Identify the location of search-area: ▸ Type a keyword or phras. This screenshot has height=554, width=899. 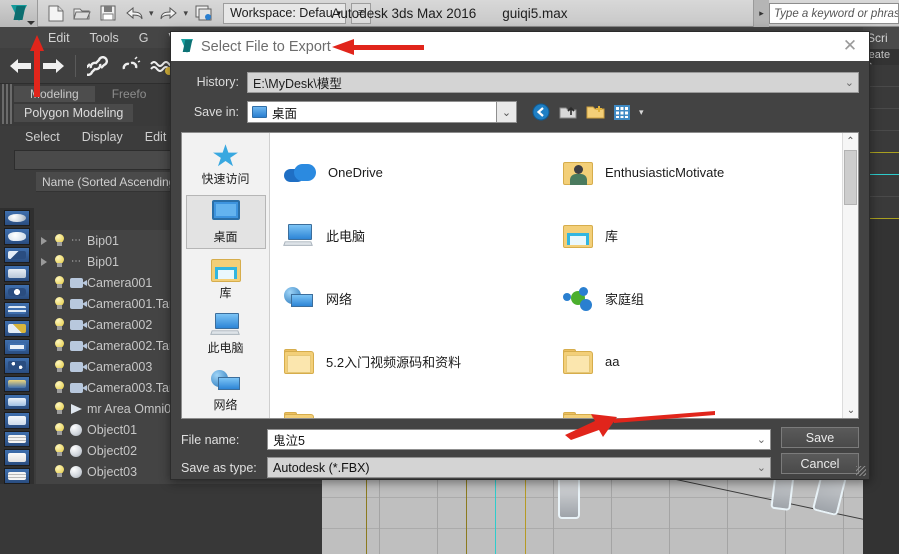
(826, 13).